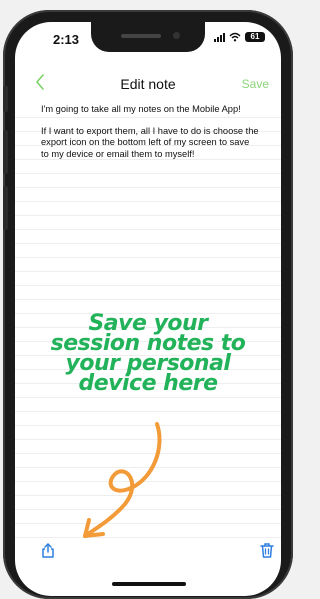  I want to click on share-icon, so click(48, 550).